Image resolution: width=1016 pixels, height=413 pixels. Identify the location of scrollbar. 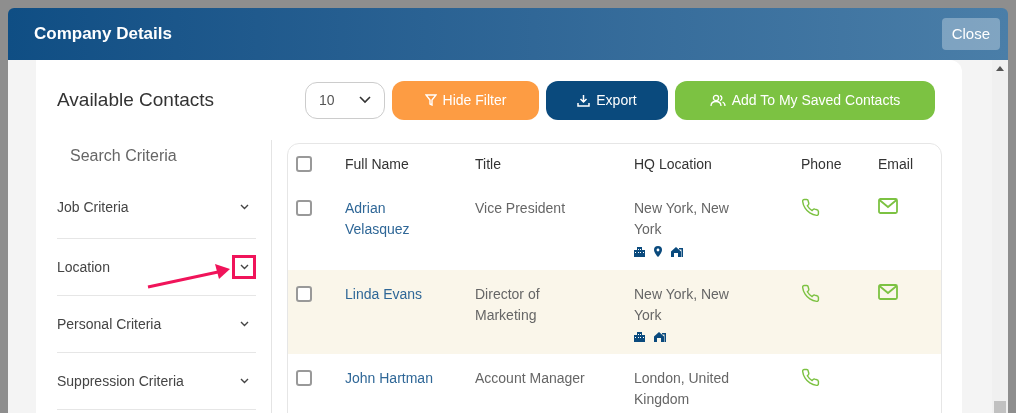
(1000, 236).